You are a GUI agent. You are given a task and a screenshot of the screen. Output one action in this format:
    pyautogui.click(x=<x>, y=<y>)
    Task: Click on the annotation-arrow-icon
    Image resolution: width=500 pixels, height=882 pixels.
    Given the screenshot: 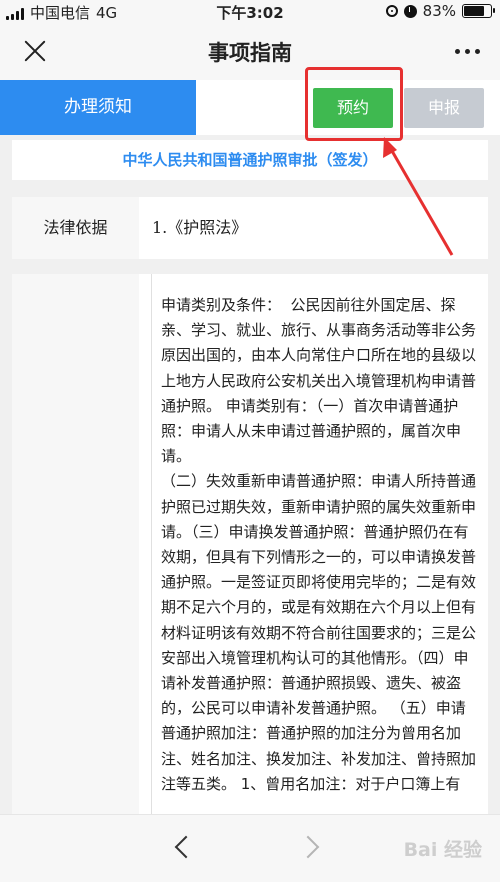 What is the action you would take?
    pyautogui.click(x=418, y=196)
    